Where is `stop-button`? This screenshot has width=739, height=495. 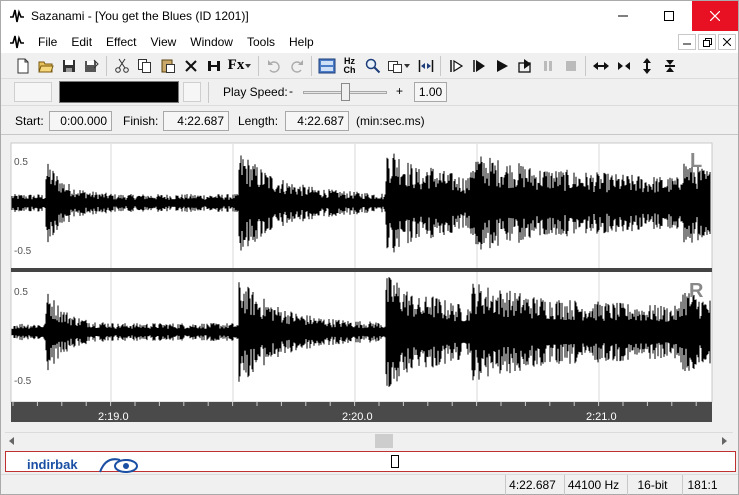 stop-button is located at coordinates (570, 66).